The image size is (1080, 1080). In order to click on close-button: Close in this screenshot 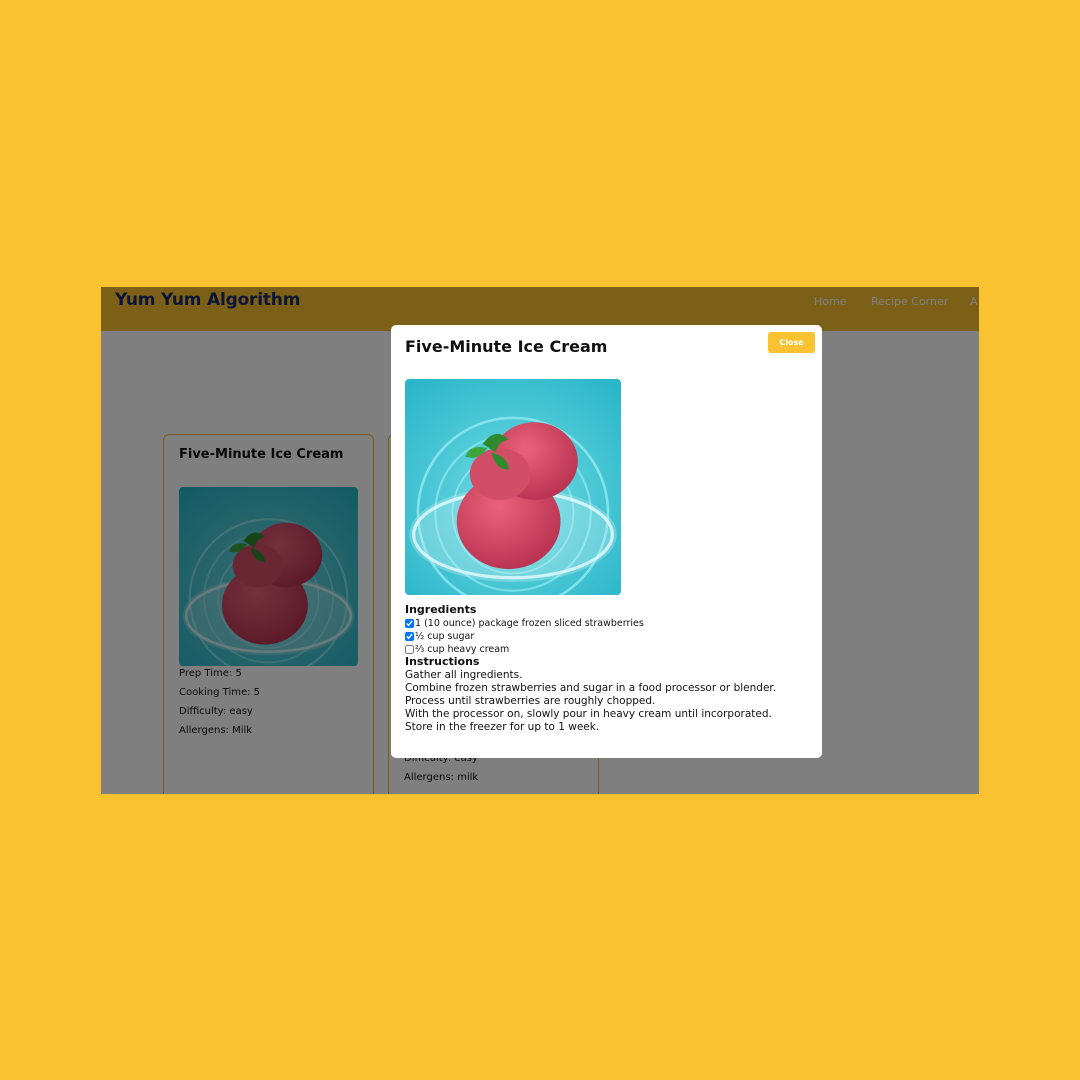, I will do `click(791, 342)`.